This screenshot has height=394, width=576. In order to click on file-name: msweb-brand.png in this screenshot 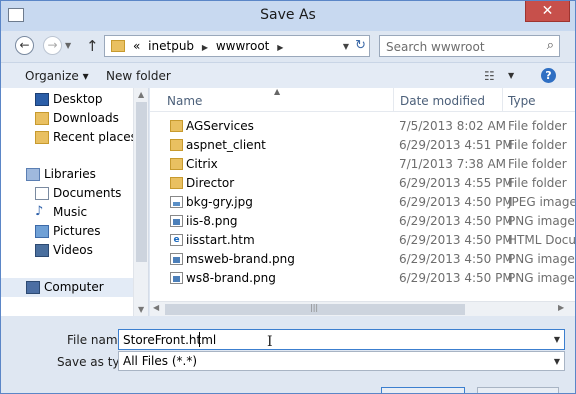, I will do `click(240, 259)`.